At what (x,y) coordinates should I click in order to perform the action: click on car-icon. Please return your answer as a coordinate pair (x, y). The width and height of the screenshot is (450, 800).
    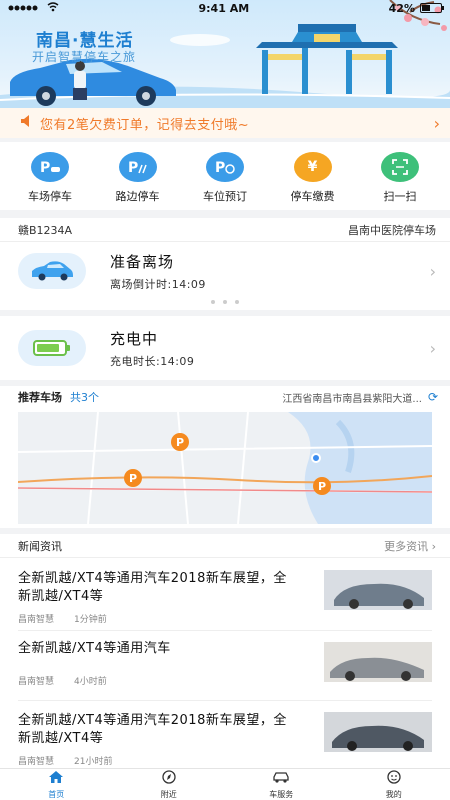
    Looking at the image, I should click on (52, 271).